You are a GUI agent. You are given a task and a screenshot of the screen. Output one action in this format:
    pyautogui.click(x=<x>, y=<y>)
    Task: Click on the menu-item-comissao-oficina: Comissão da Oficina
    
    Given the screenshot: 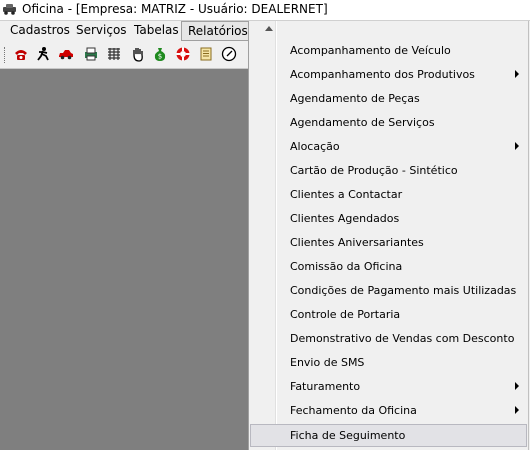 What is the action you would take?
    pyautogui.click(x=388, y=266)
    